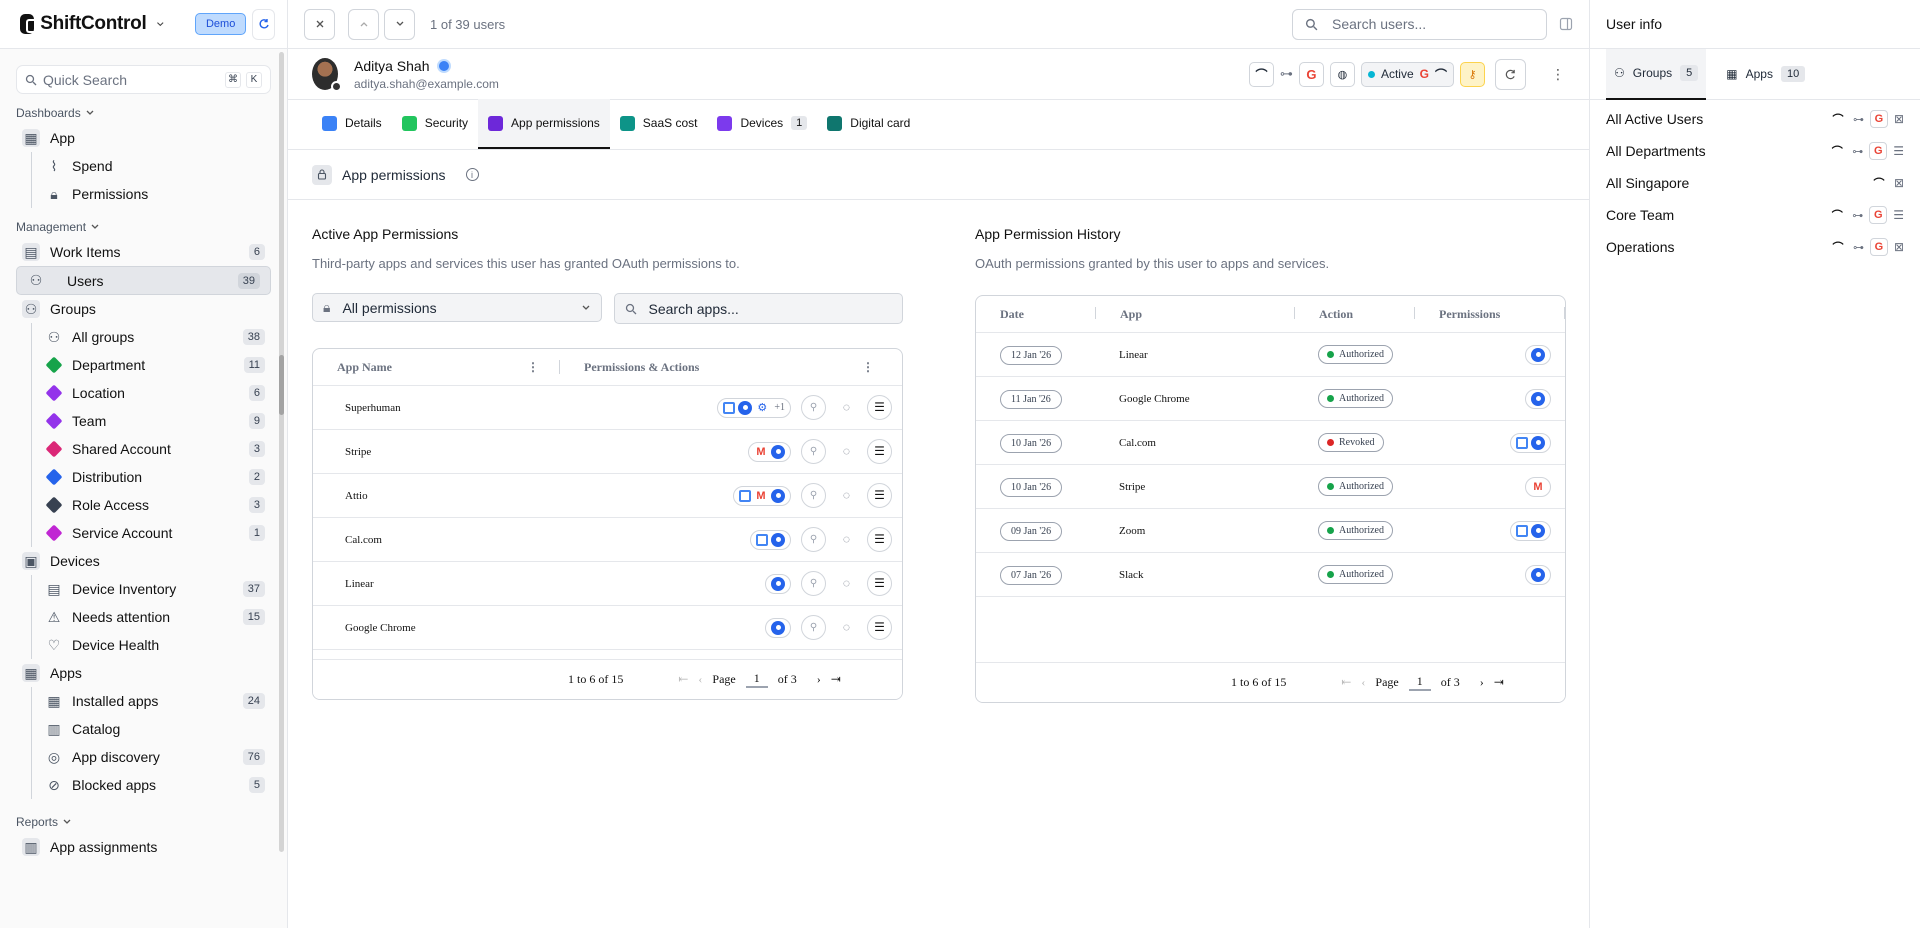 The height and width of the screenshot is (928, 1920). What do you see at coordinates (155, 194) in the screenshot?
I see `sidebar-item-permissions: 🔒︎ Permissions` at bounding box center [155, 194].